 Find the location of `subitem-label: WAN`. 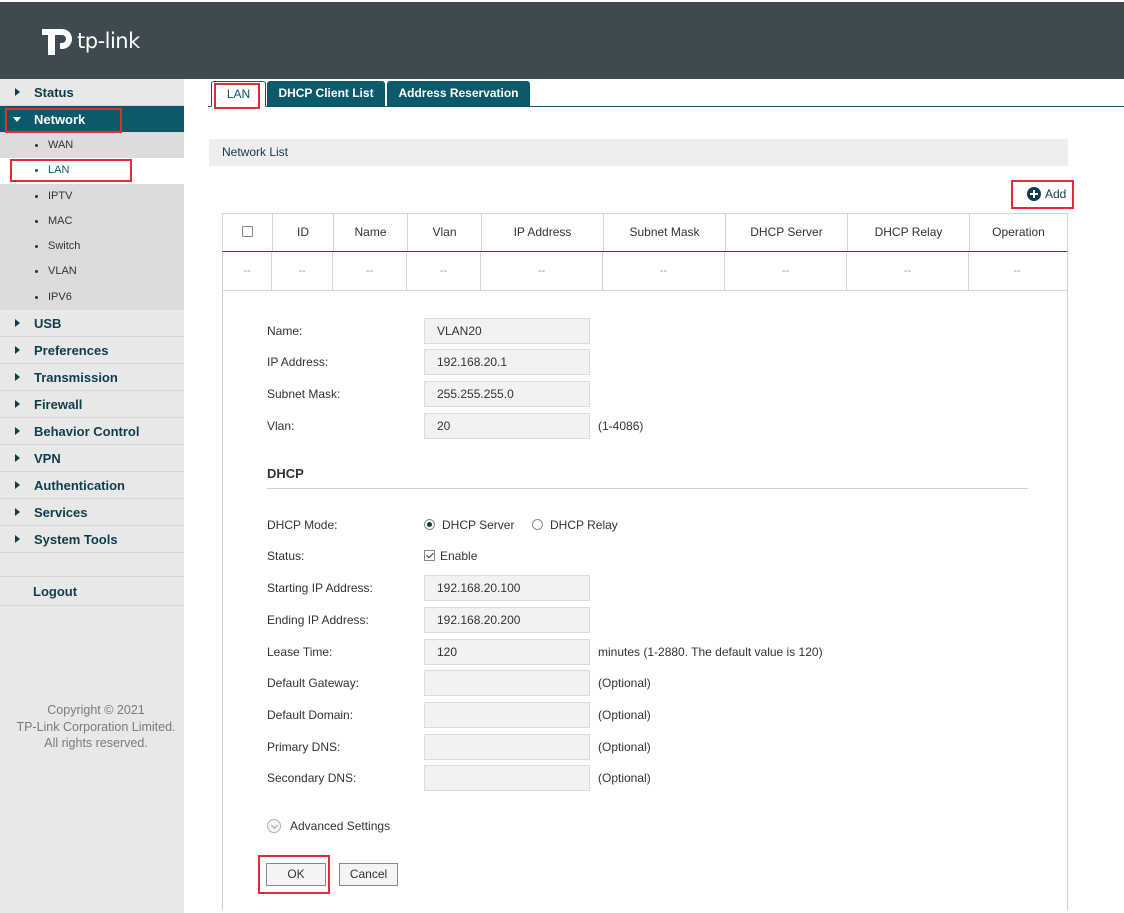

subitem-label: WAN is located at coordinates (61, 145).